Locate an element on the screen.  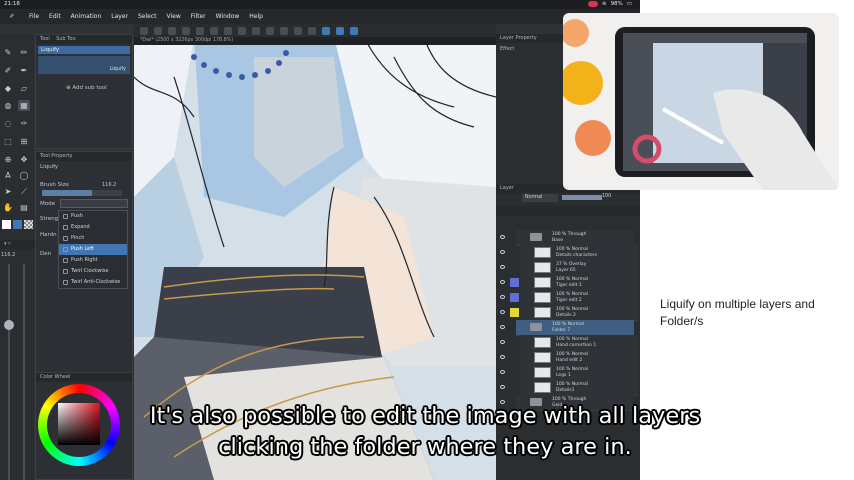
layer-row: 100 % Normal Tiger edit 2 is located at coordinates (569, 298).